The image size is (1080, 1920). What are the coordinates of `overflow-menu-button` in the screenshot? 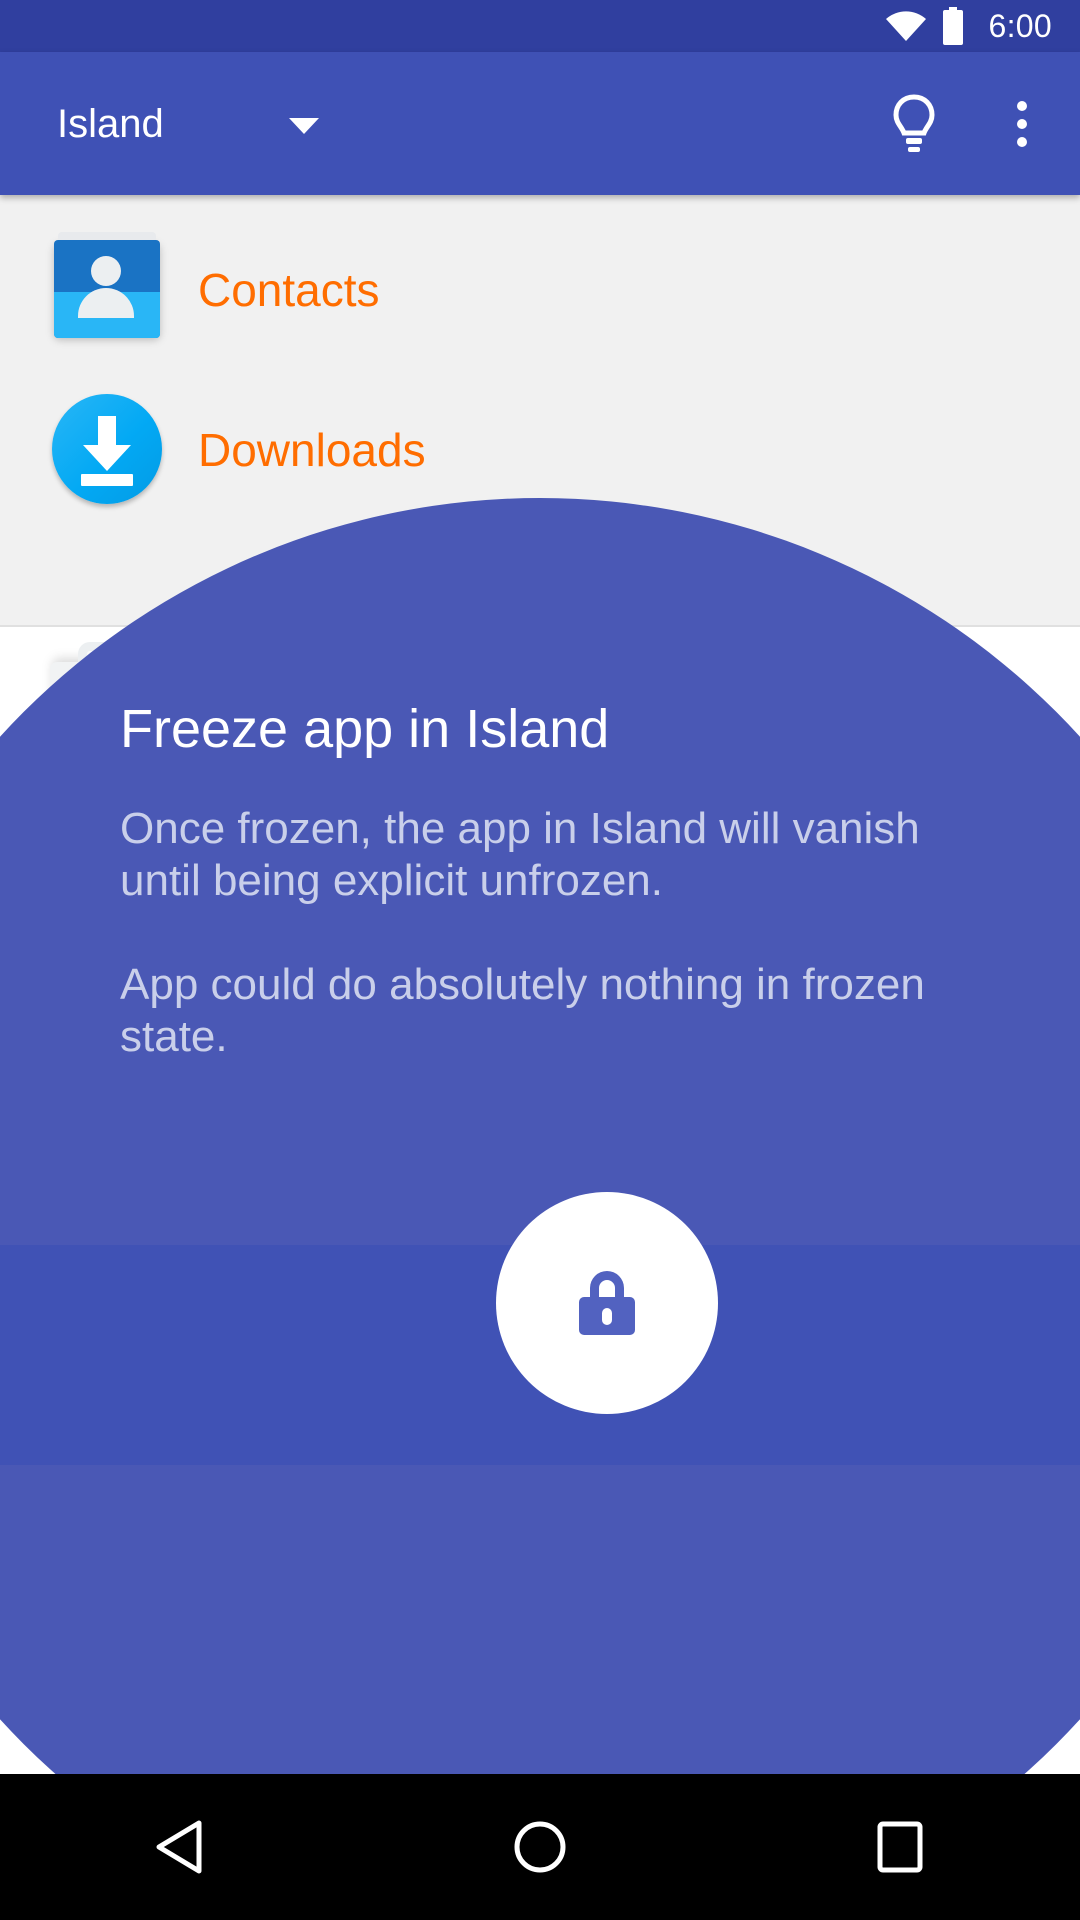 It's located at (1022, 124).